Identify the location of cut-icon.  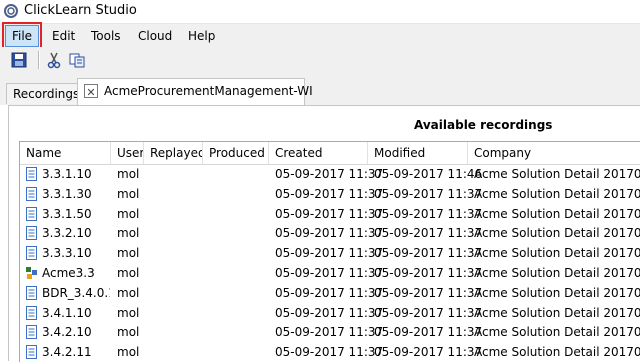
(54, 60).